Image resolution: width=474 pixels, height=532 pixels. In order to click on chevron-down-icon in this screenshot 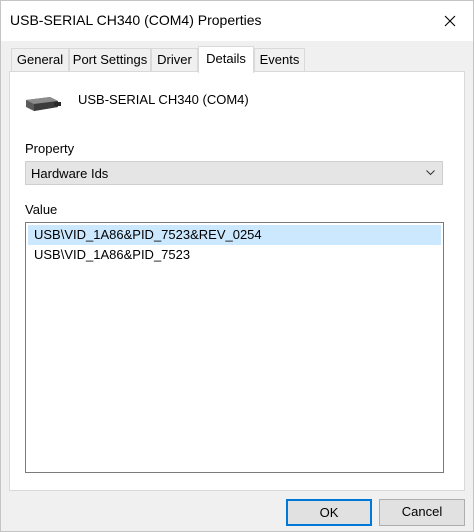, I will do `click(430, 173)`.